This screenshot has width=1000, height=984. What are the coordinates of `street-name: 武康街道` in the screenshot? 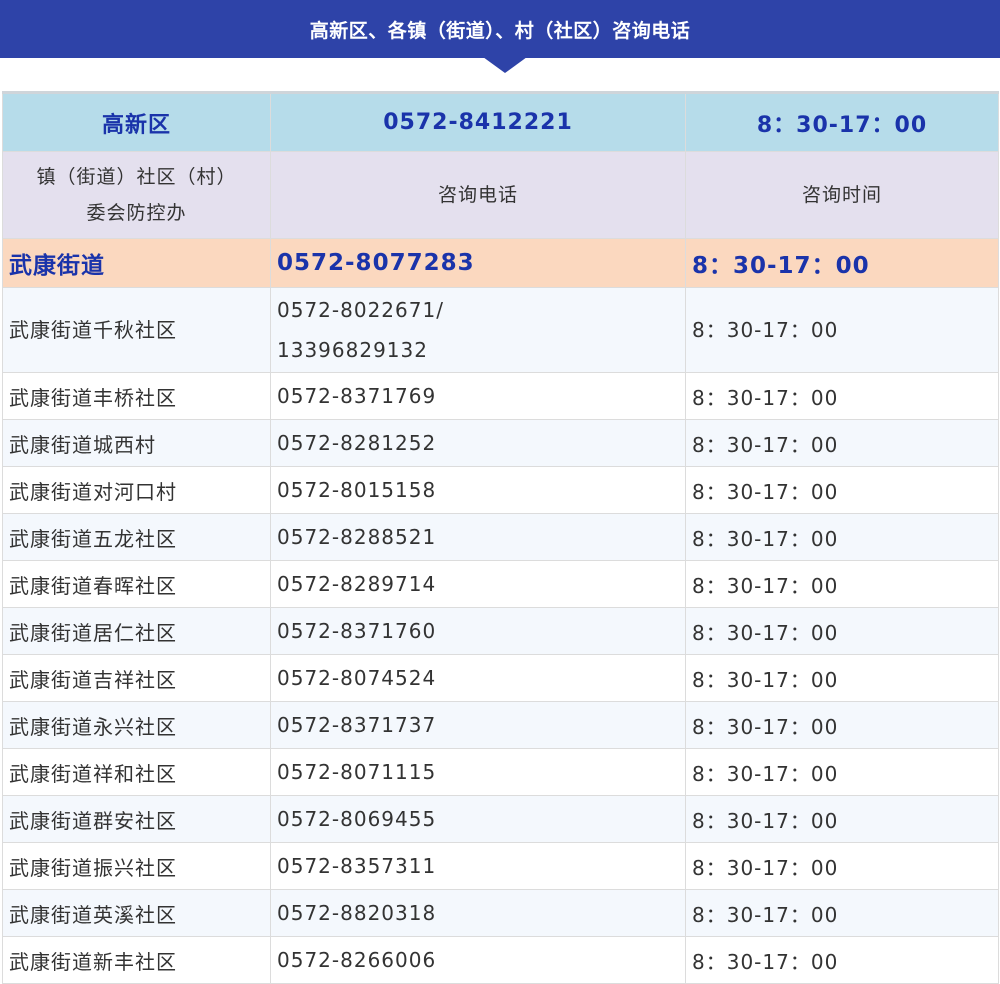 It's located at (136, 263).